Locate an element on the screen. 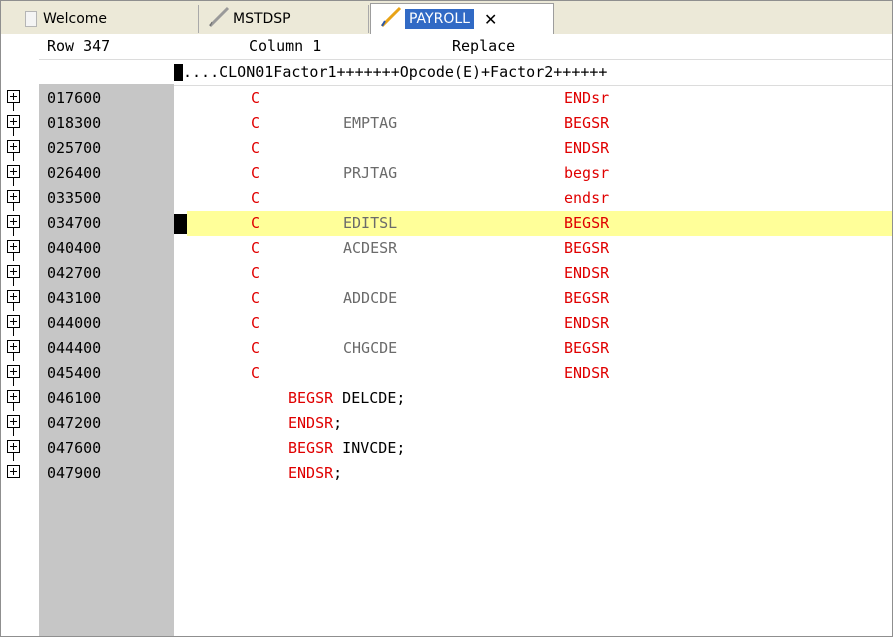  tab-payroll-label: PAYROLL is located at coordinates (439, 19).